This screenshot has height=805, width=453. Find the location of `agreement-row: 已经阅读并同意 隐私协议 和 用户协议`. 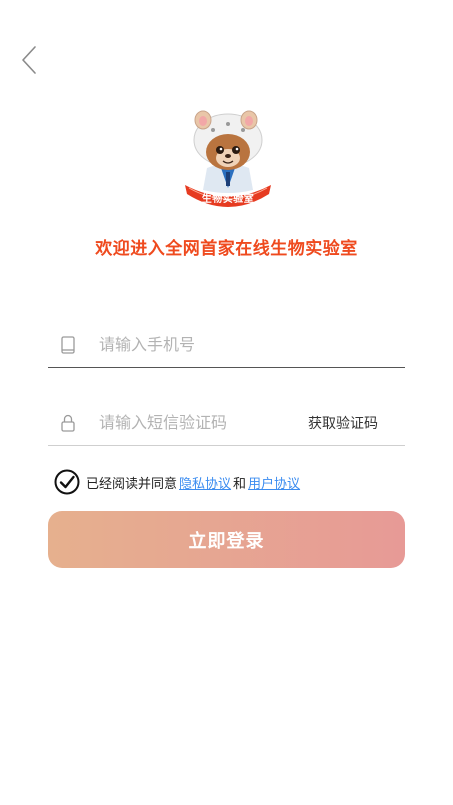

agreement-row: 已经阅读并同意 隐私协议 和 用户协议 is located at coordinates (178, 482).